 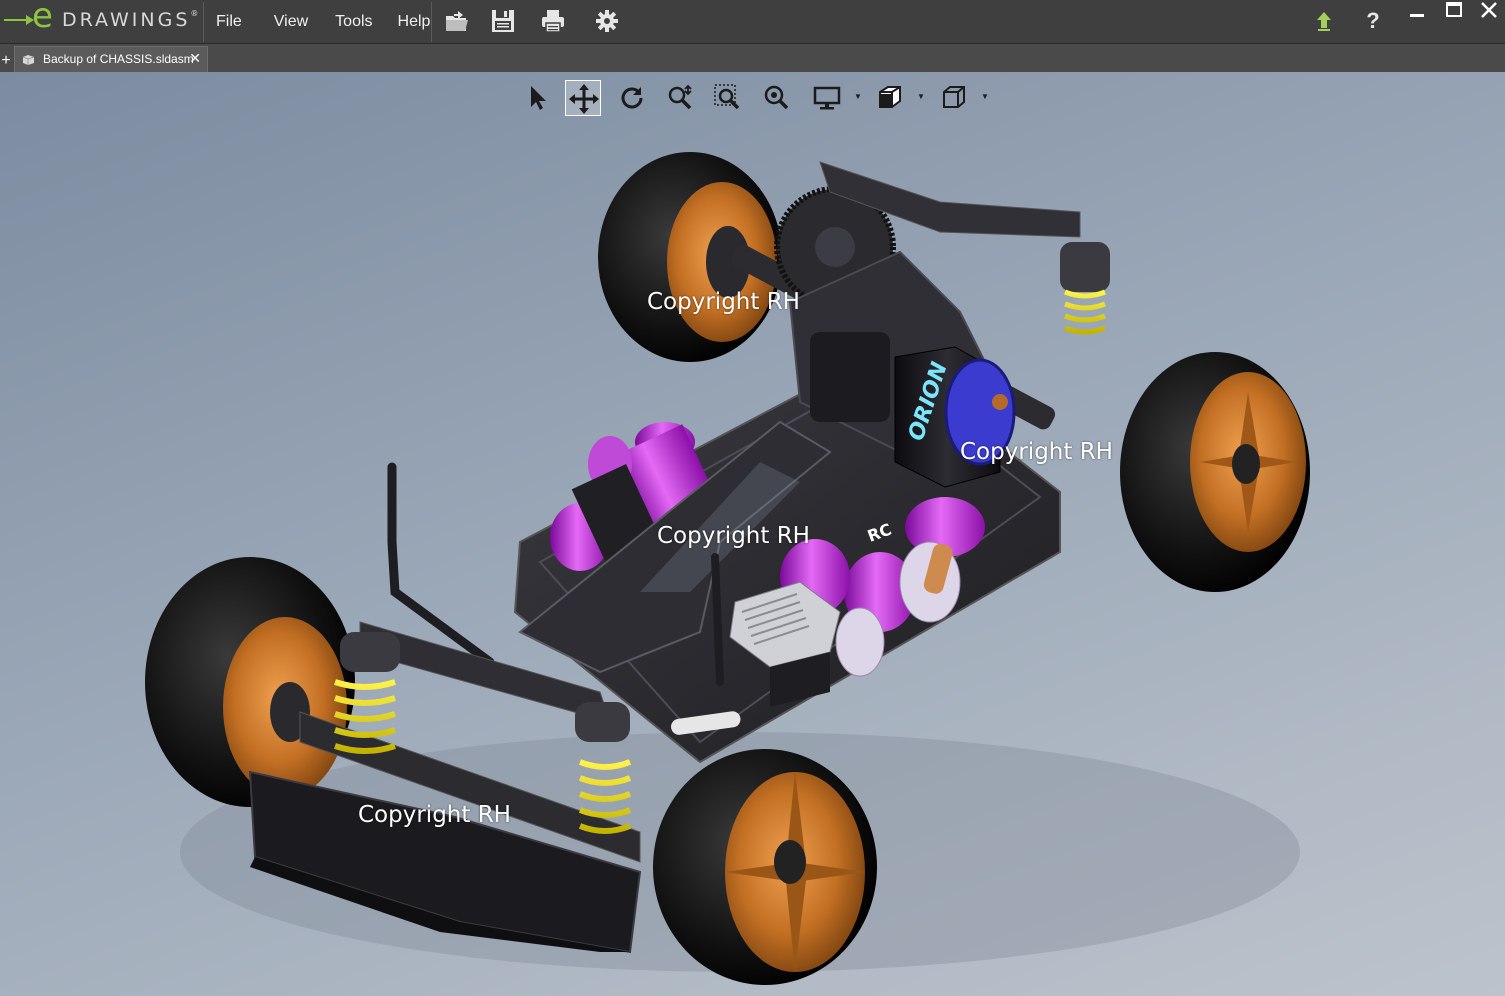 I want to click on front-left-wheel, so click(x=250, y=682).